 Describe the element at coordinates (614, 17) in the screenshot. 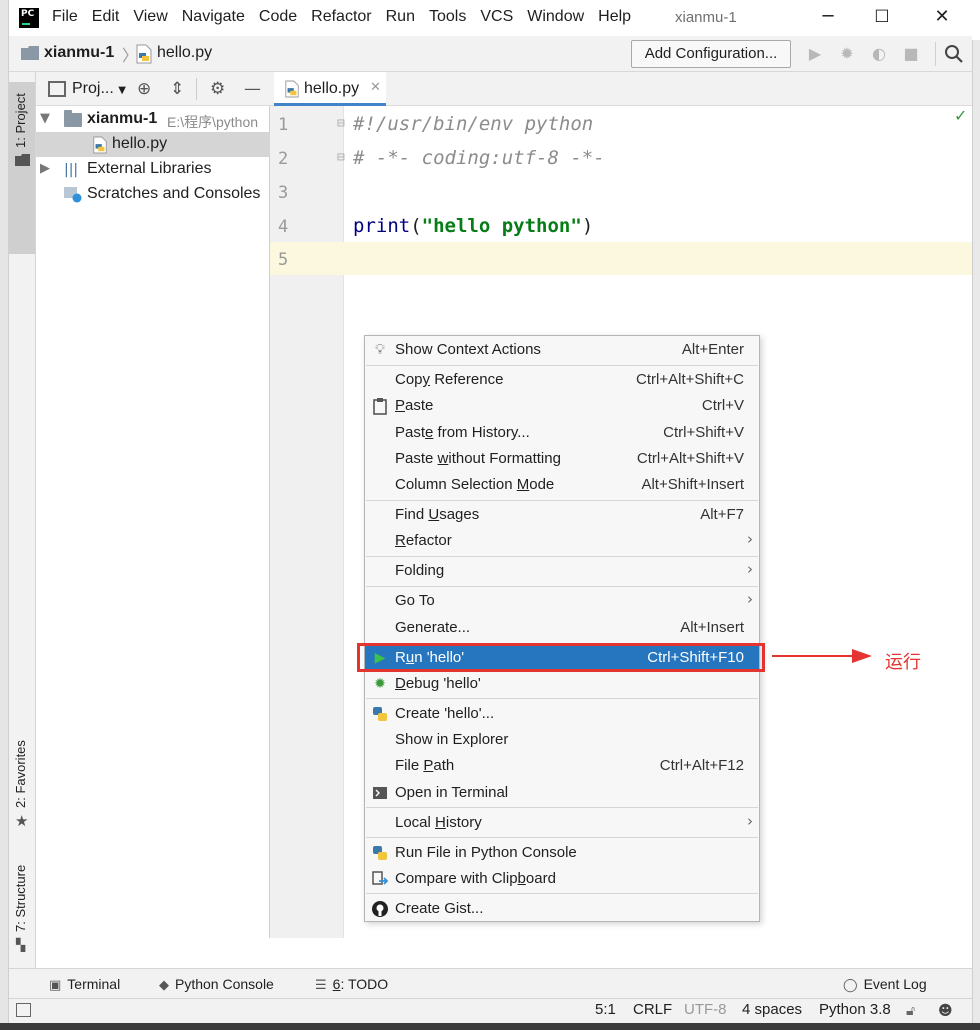

I see `menu-help: Help` at that location.